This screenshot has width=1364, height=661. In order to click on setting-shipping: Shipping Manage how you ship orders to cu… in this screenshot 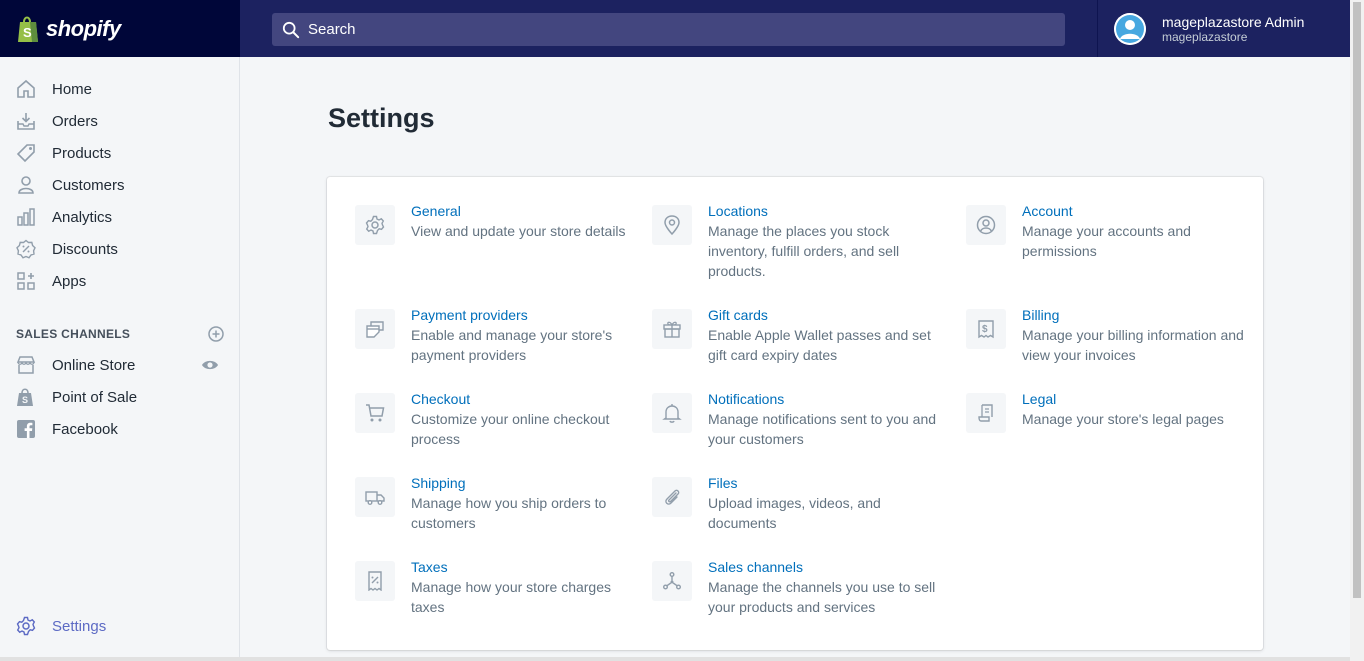, I will do `click(495, 504)`.